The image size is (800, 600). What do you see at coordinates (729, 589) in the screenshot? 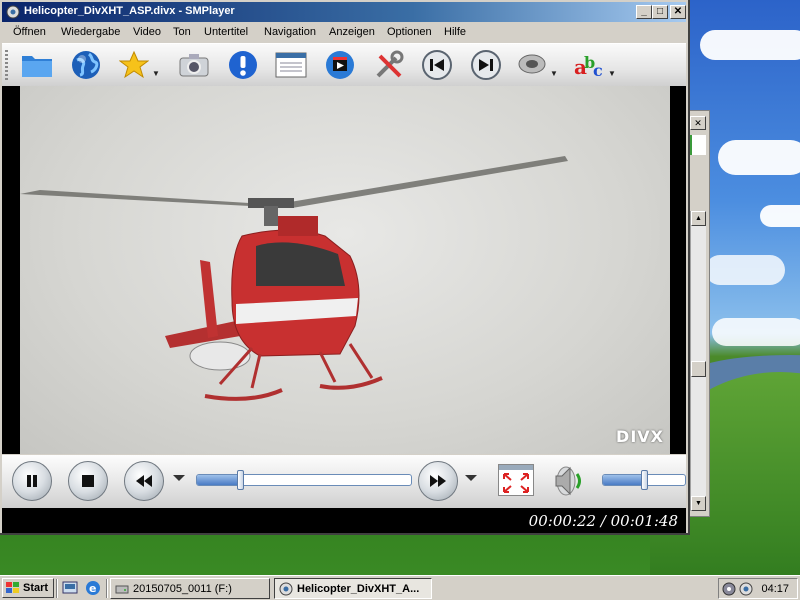
I see `tray-network-icon` at bounding box center [729, 589].